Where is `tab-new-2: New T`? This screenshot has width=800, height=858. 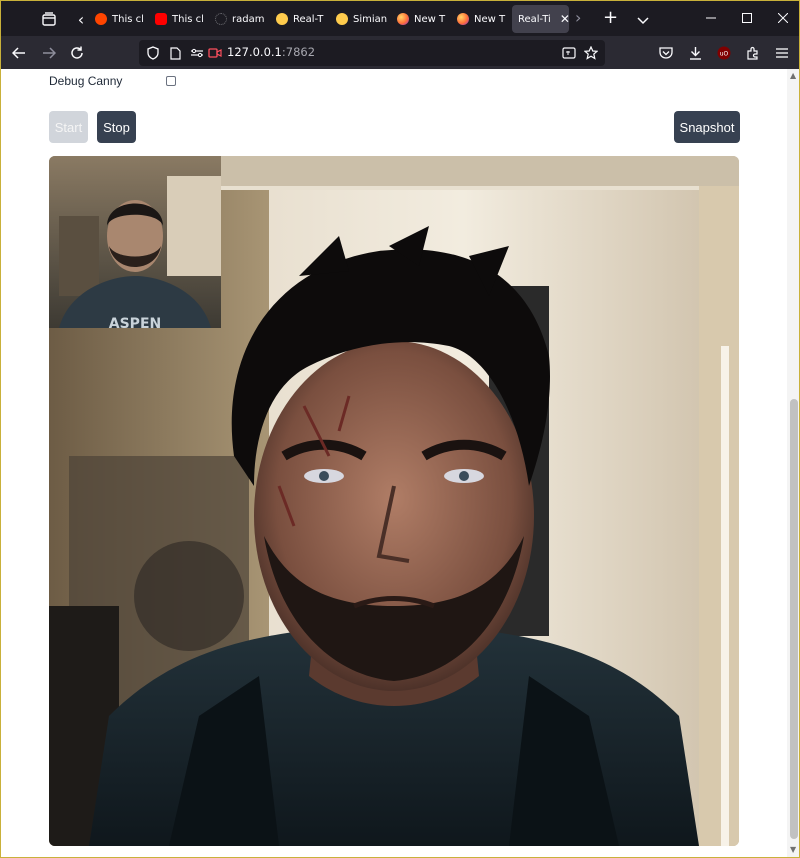
tab-new-2: New T is located at coordinates (482, 19).